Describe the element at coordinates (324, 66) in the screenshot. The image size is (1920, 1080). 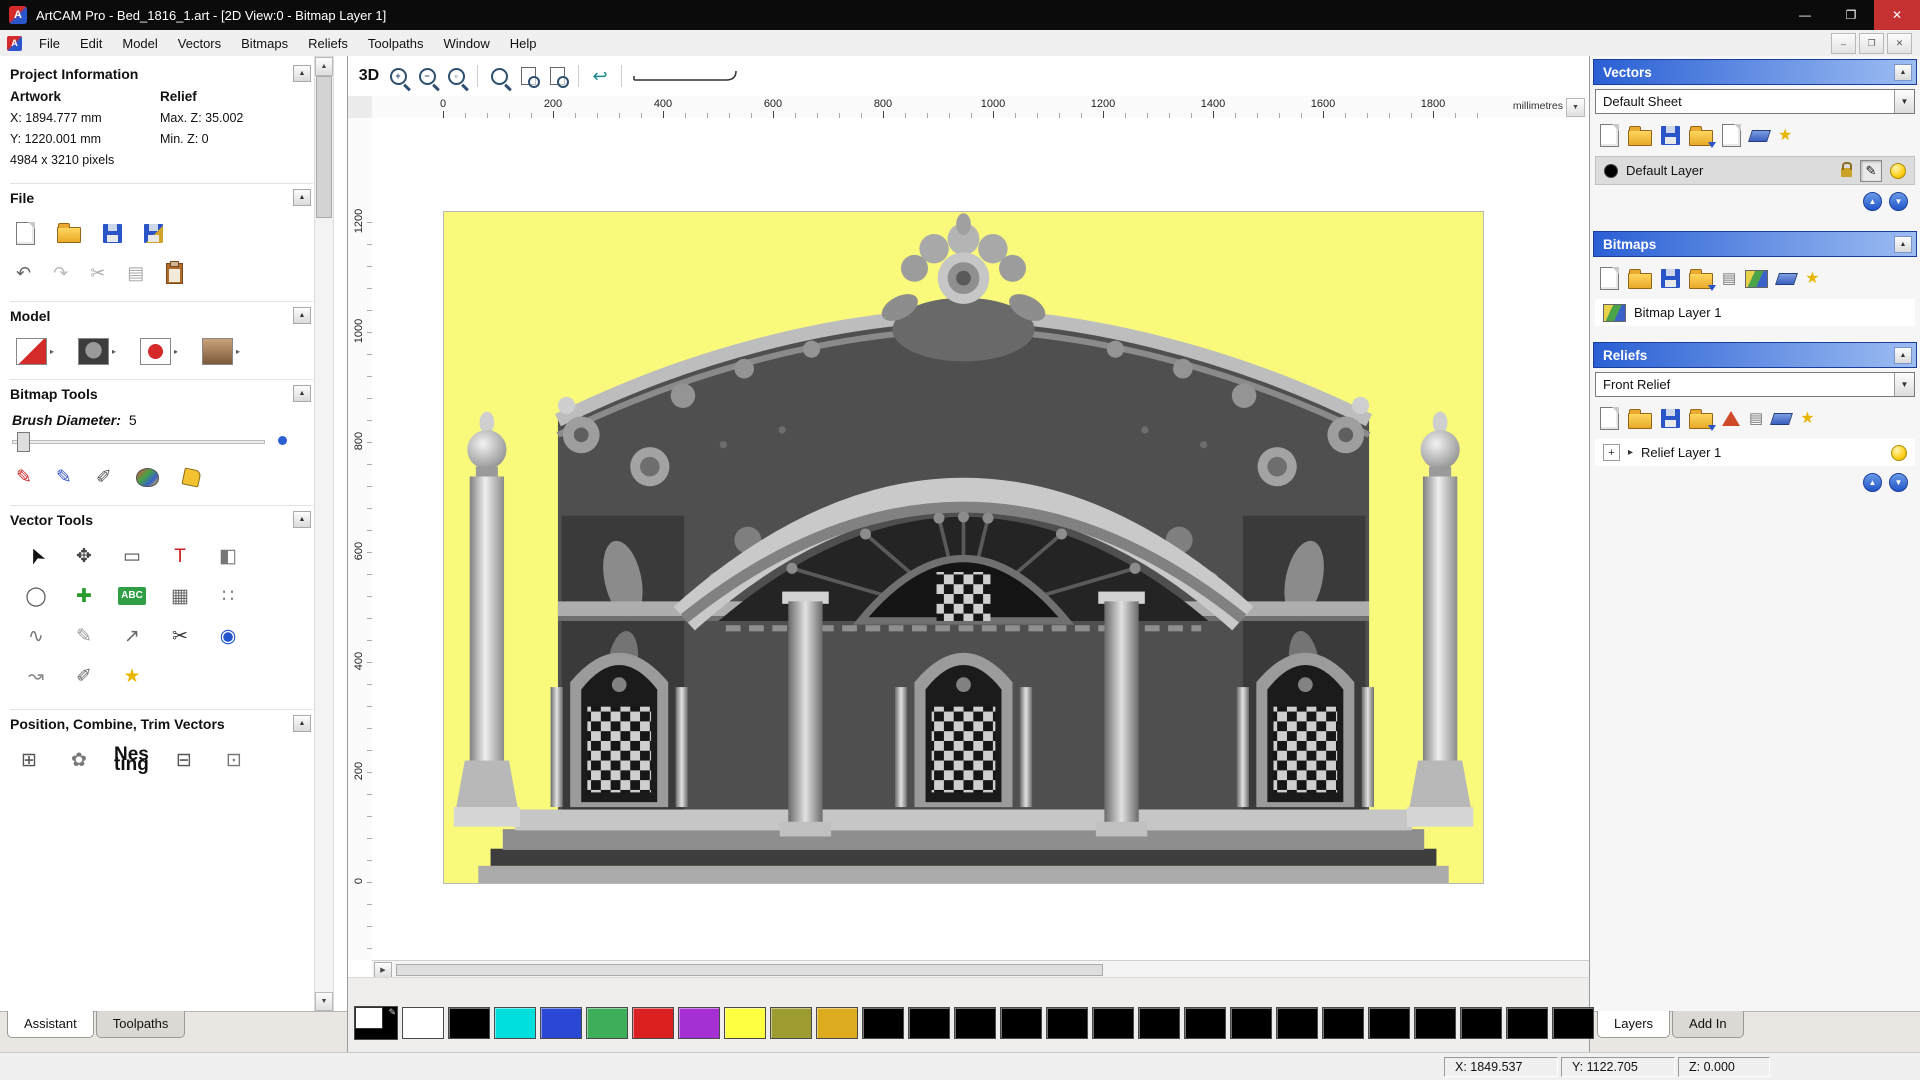
I see `scroll-up-icon: ▲` at that location.